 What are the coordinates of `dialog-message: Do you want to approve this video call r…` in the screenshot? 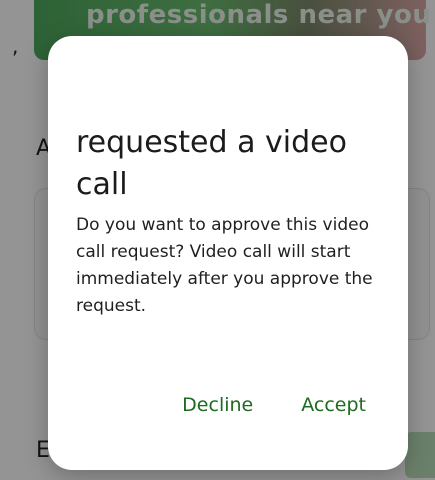 It's located at (224, 265).